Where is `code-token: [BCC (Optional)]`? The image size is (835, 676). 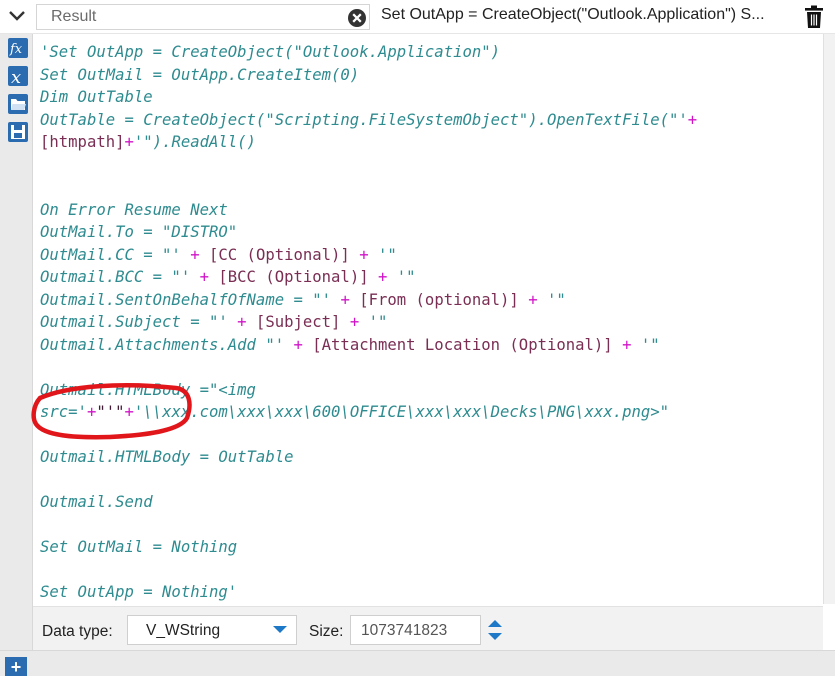
code-token: [BCC (Optional)] is located at coordinates (293, 277).